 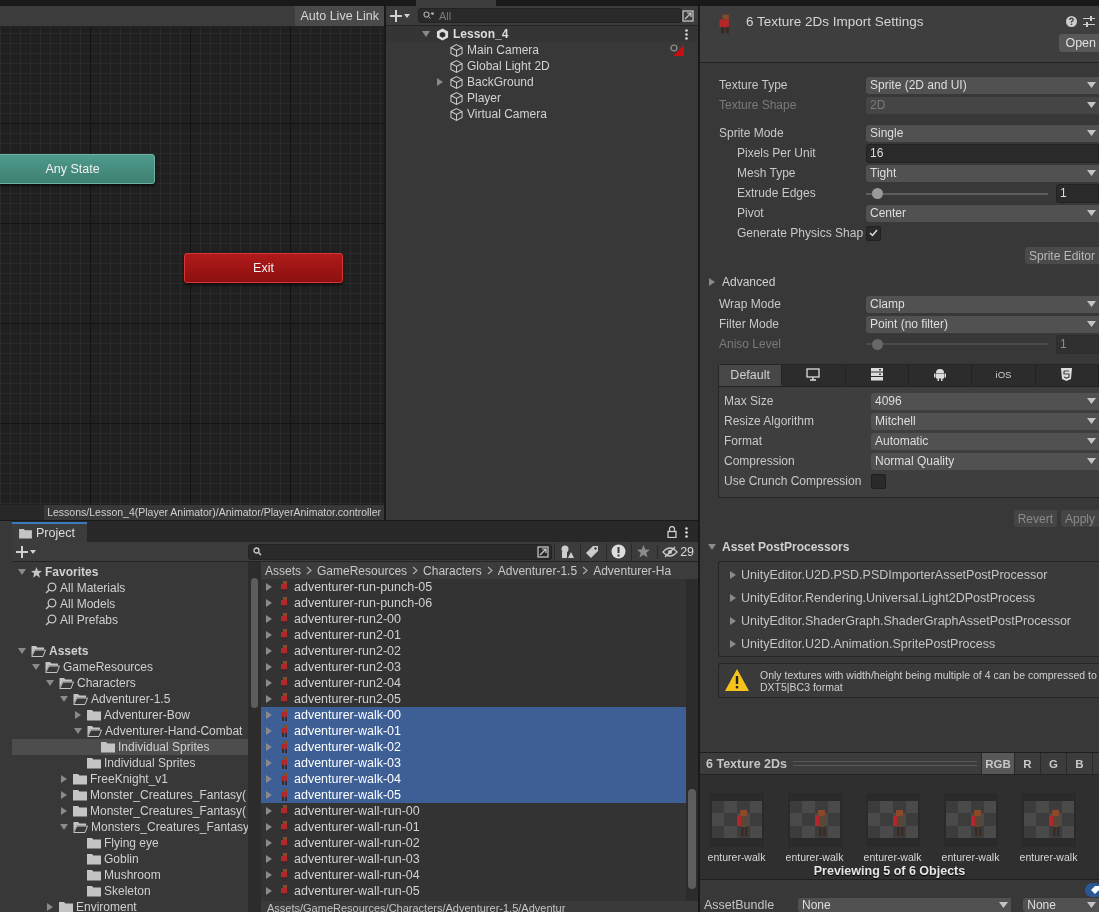 What do you see at coordinates (909, 574) in the screenshot?
I see `postprocessor-item: UnityEditor.U2D.PSD.PSDImporterAssetPostProcessor` at bounding box center [909, 574].